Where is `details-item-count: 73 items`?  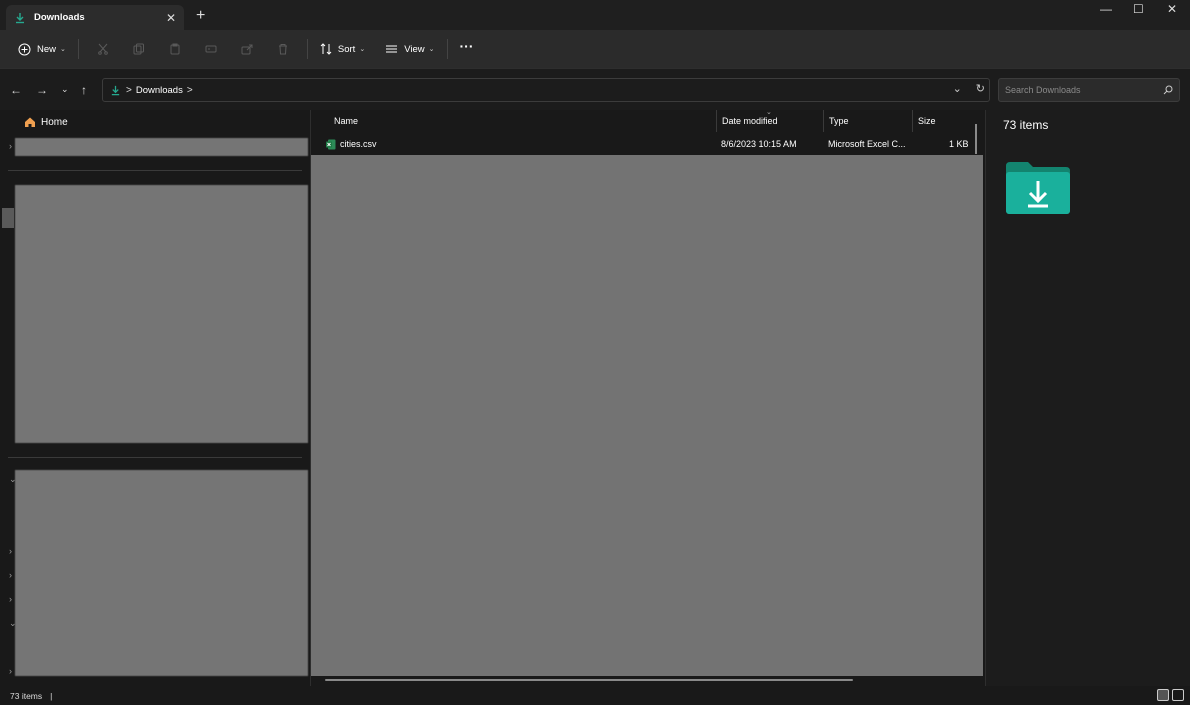
details-item-count: 73 items is located at coordinates (1026, 125).